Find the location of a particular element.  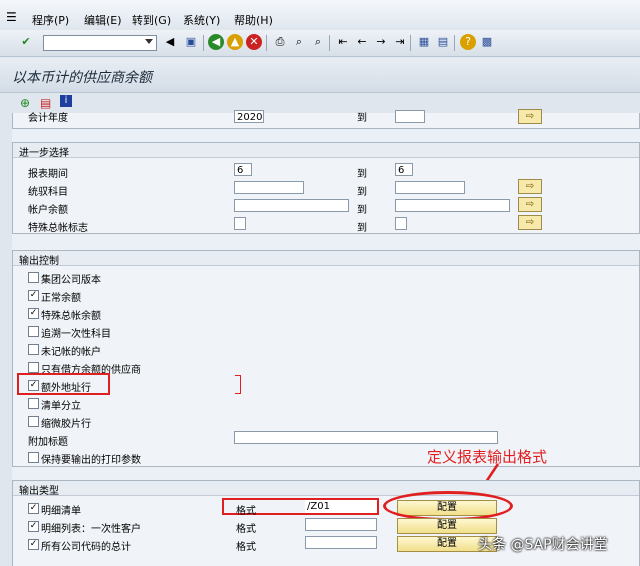

red-bracket-mark is located at coordinates (238, 384).